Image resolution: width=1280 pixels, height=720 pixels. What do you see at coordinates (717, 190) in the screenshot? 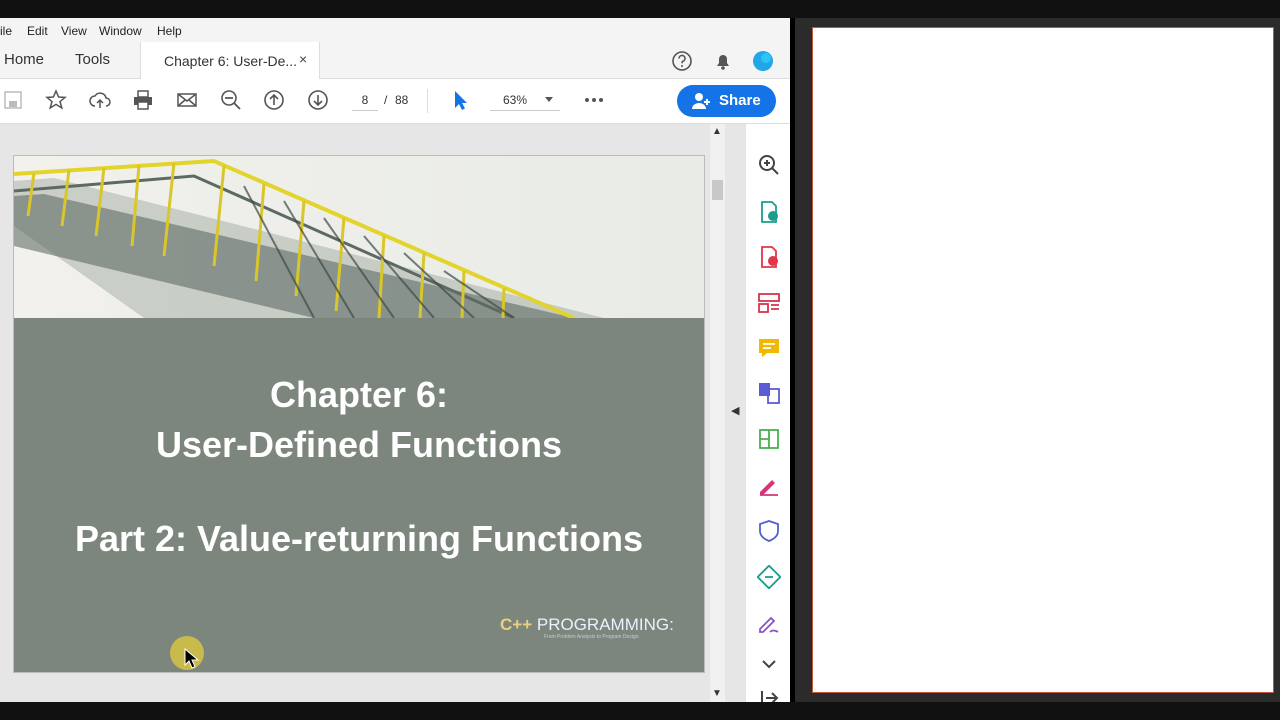
I see `scrollbar-thumb` at bounding box center [717, 190].